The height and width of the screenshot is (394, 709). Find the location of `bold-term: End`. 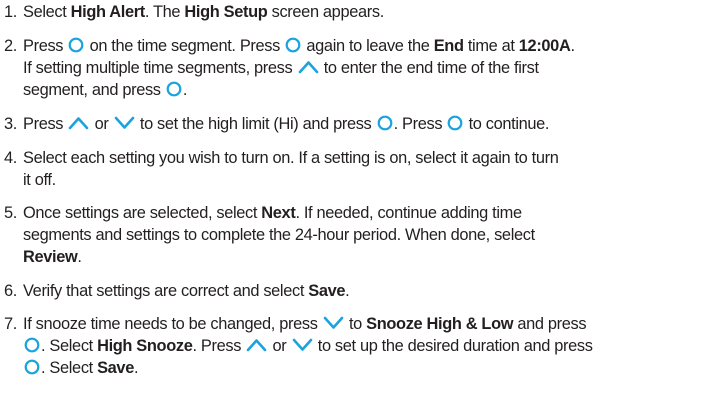

bold-term: End is located at coordinates (448, 46).